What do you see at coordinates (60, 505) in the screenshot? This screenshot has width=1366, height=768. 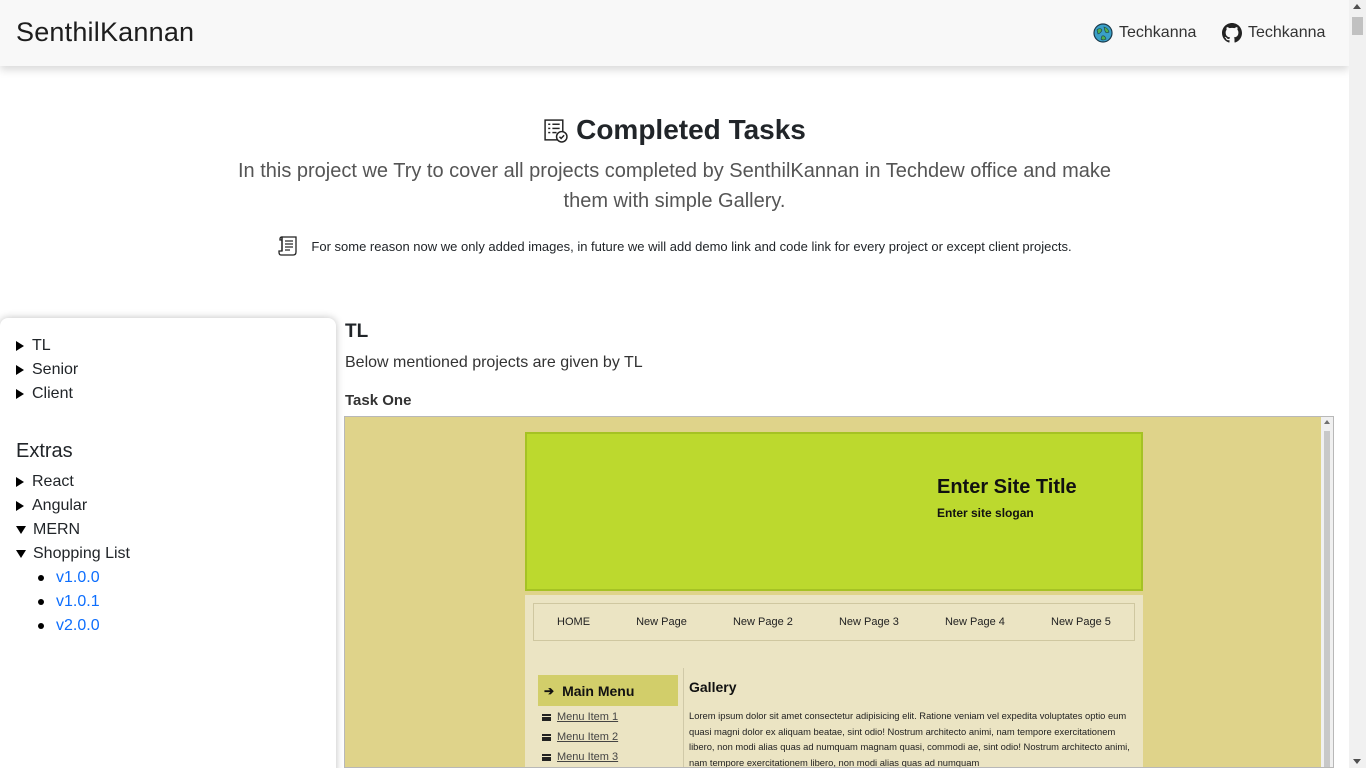 I see `tree-item-label: Angular` at bounding box center [60, 505].